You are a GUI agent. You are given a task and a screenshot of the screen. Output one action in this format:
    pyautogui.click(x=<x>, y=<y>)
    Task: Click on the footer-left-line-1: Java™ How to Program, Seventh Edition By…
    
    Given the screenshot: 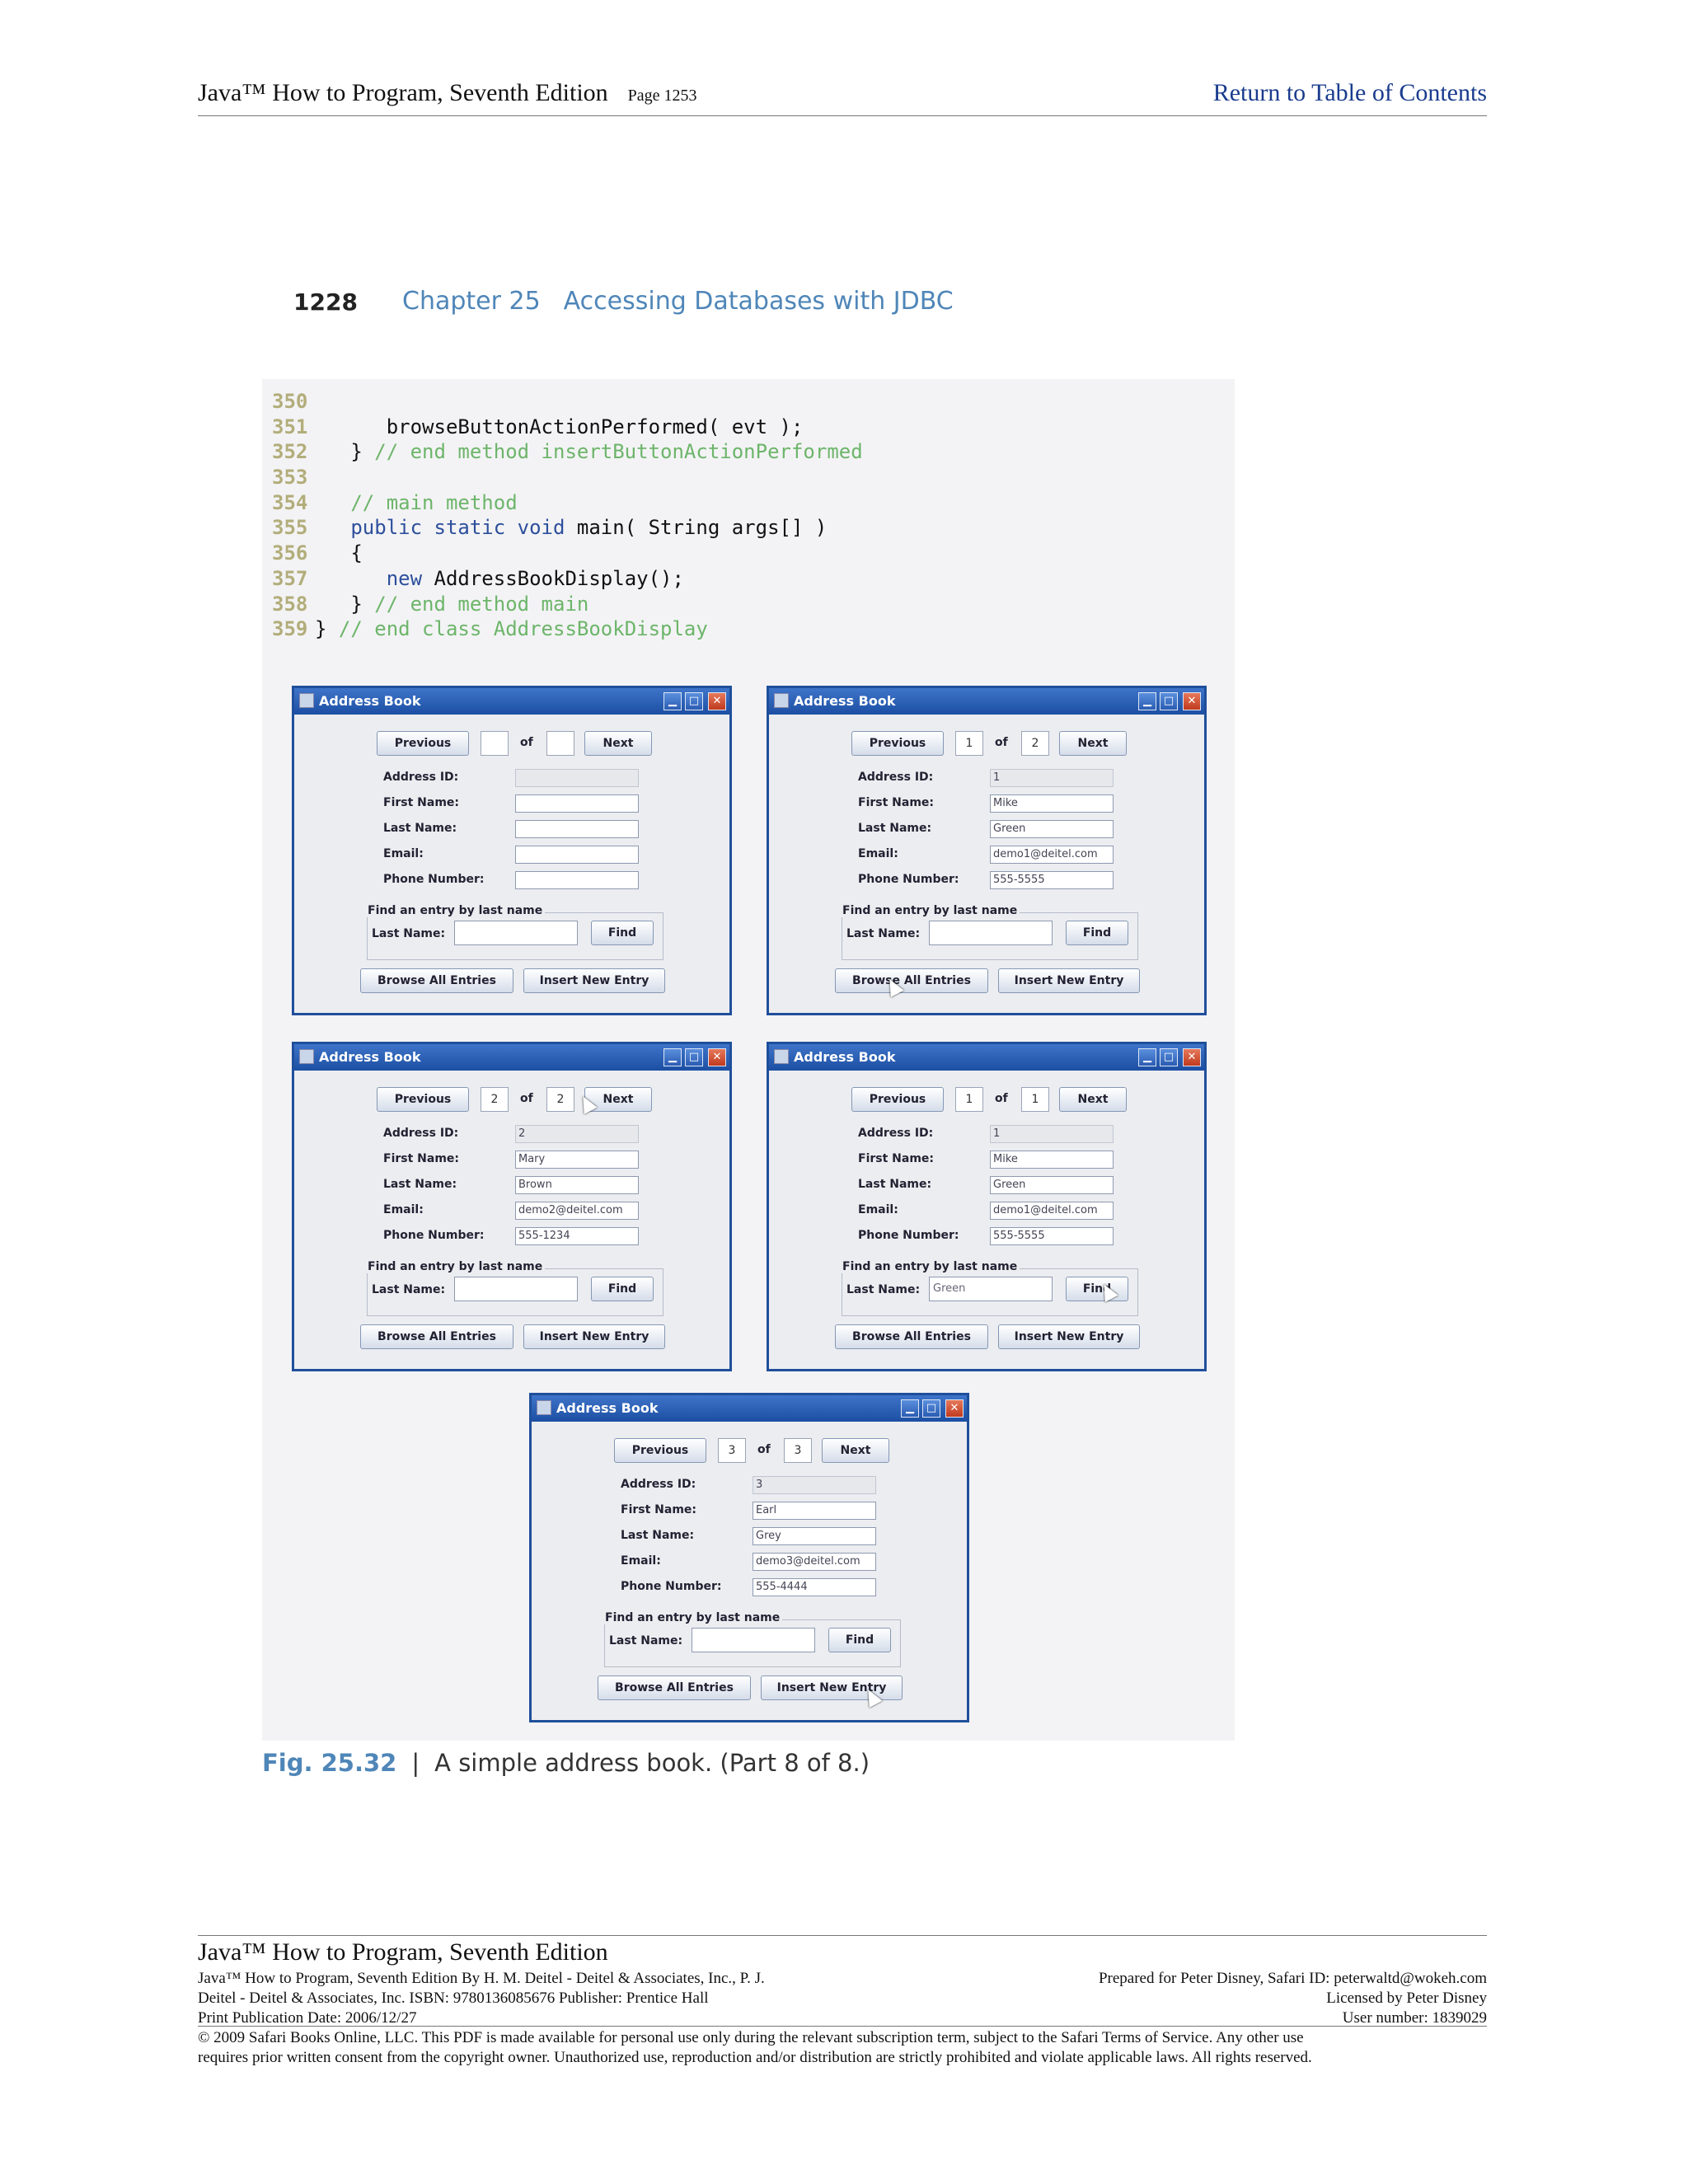 What is the action you would take?
    pyautogui.click(x=482, y=1978)
    